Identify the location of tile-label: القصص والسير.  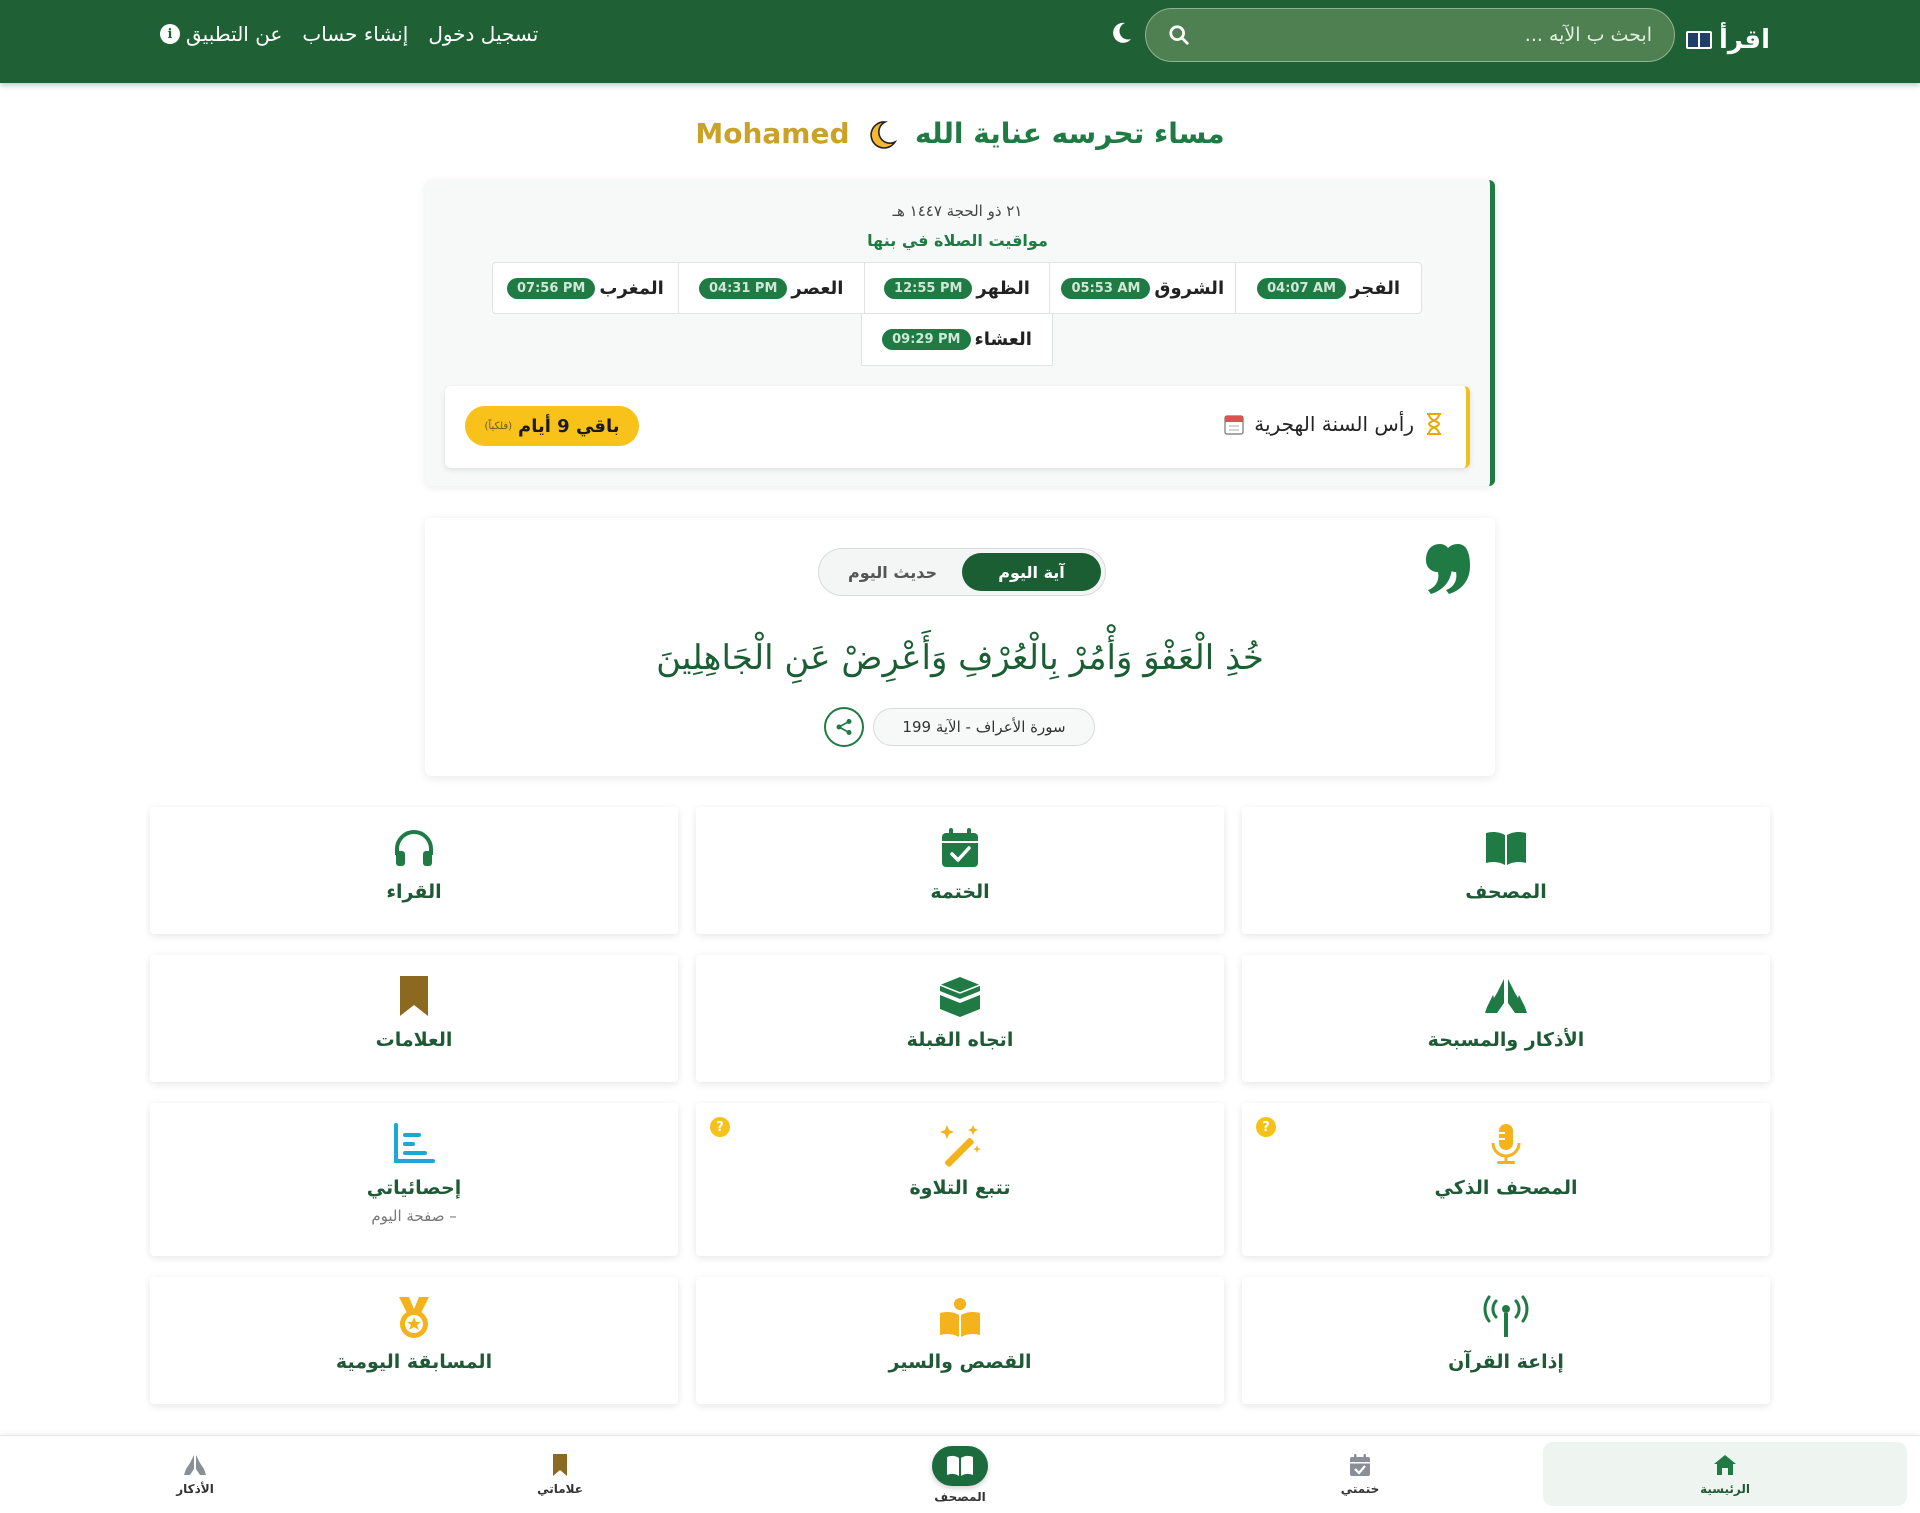
(960, 1362).